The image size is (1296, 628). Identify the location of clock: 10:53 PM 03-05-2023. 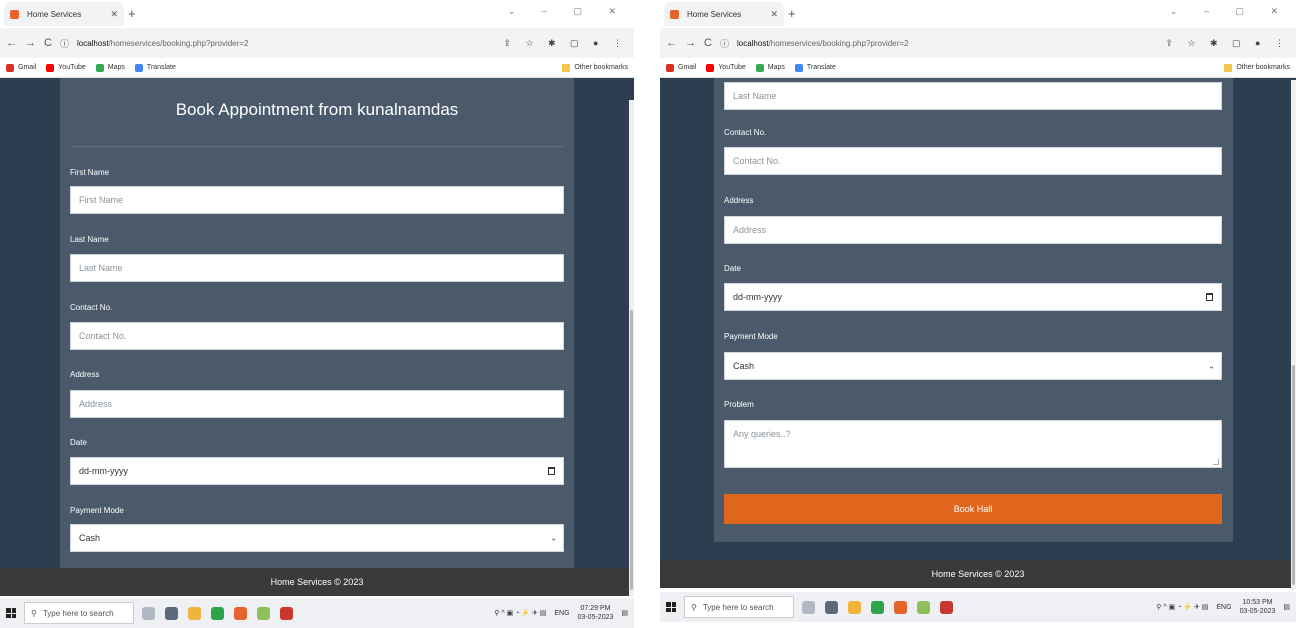
(1258, 607).